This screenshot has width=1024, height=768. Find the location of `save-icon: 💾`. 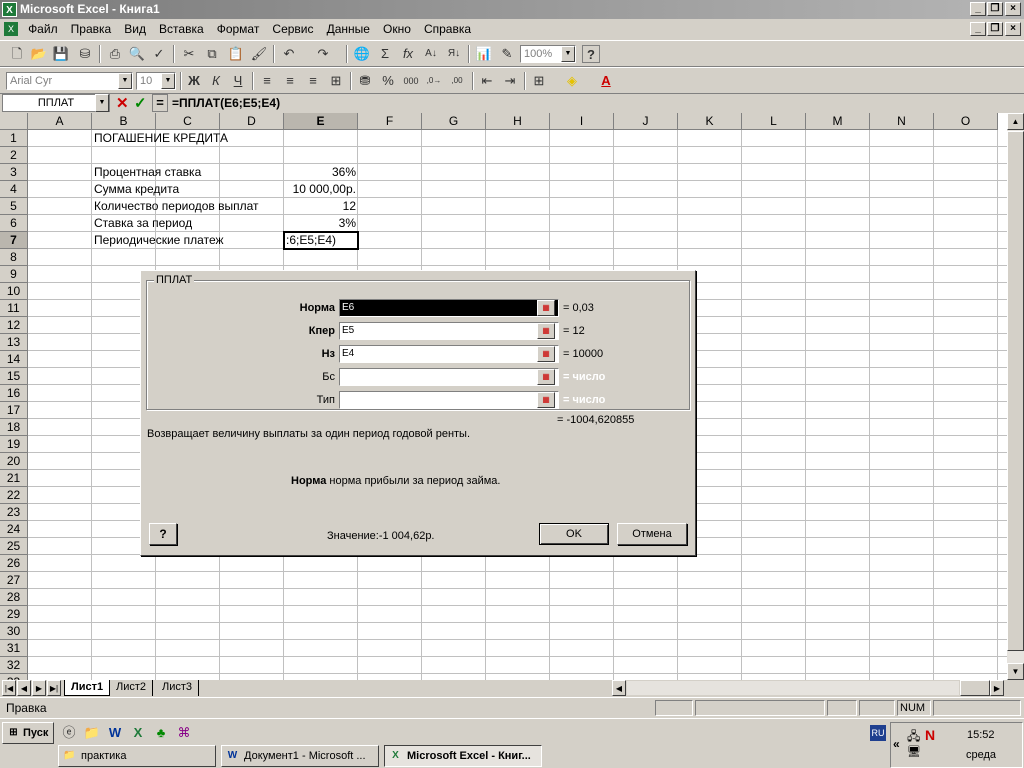

save-icon: 💾 is located at coordinates (61, 54).